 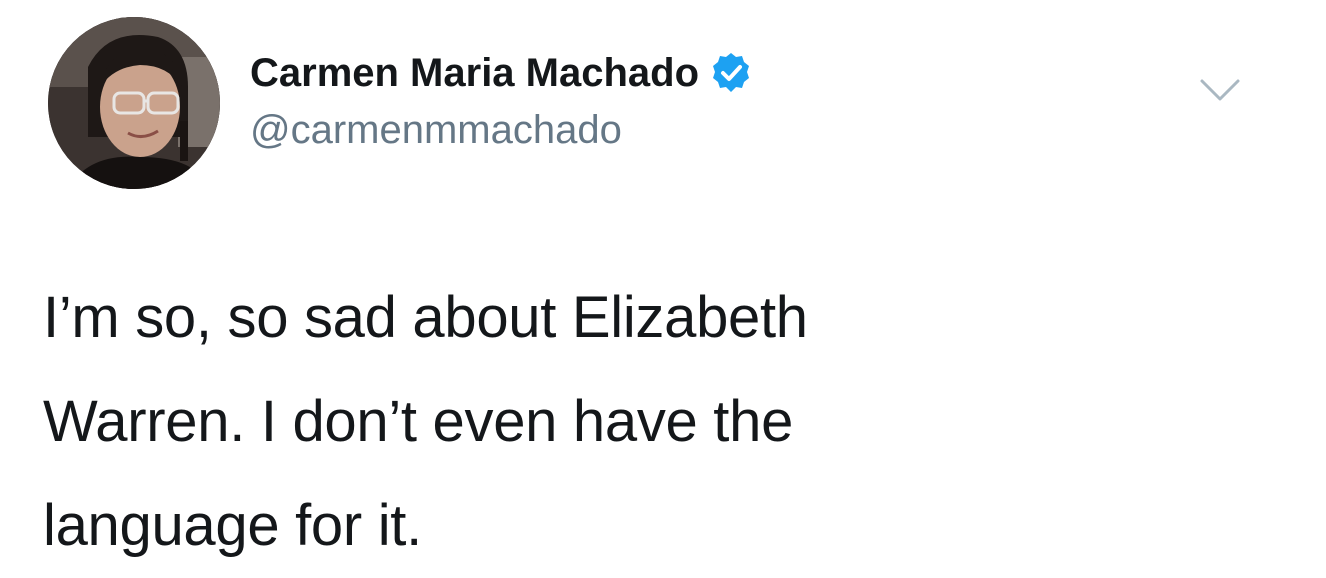 I want to click on tweet-text-line: I’m so, so sad about Elizabeth, so click(x=425, y=317).